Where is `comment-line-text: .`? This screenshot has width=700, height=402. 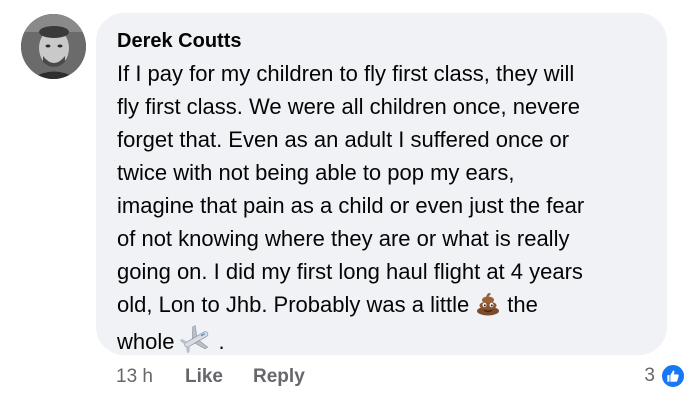
comment-line-text: . is located at coordinates (221, 341).